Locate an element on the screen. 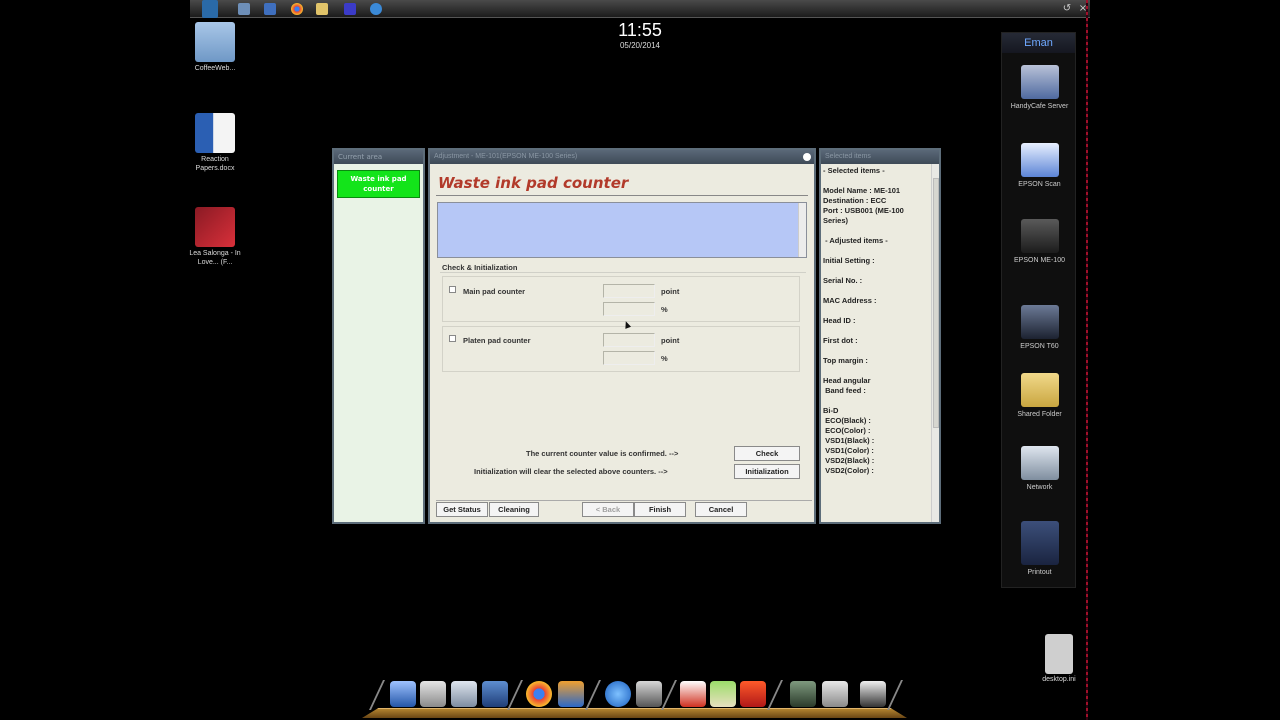  scrollbar-thumb is located at coordinates (936, 303).